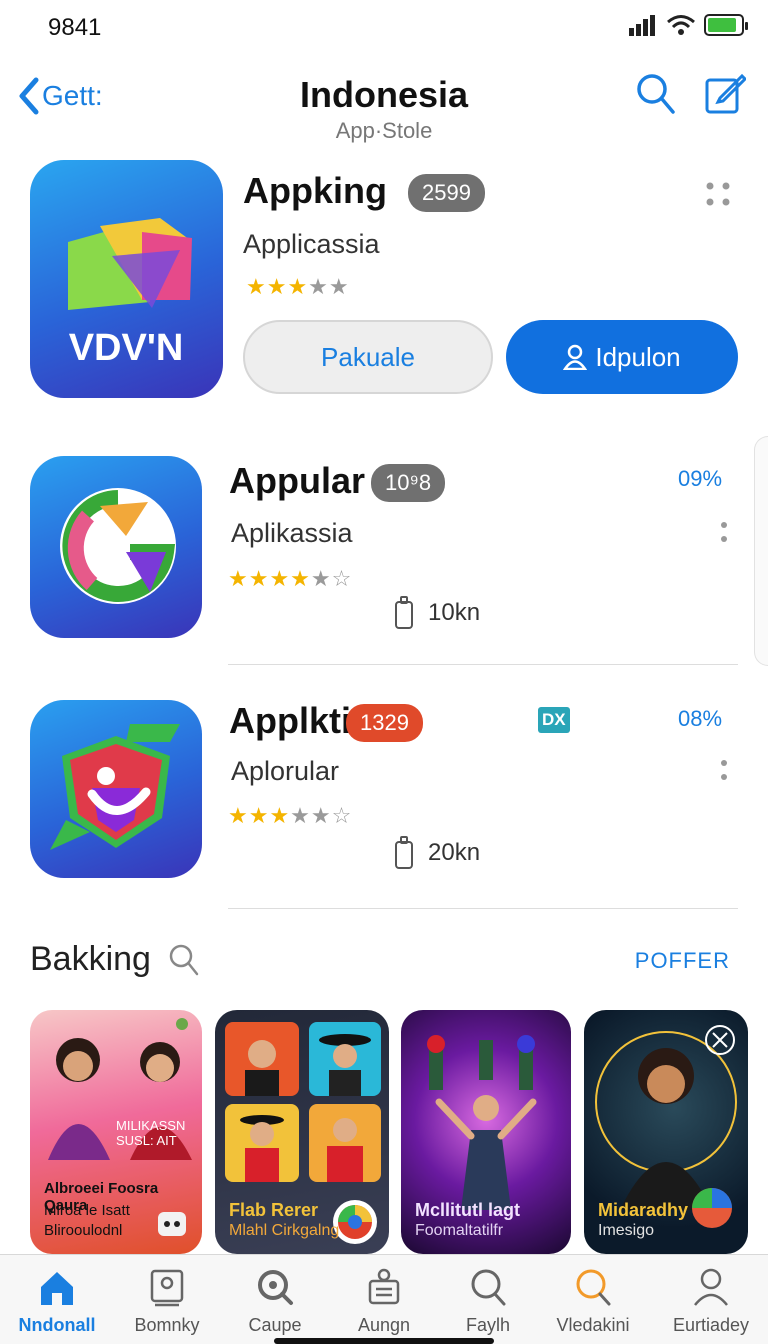 This screenshot has height=1344, width=768. Describe the element at coordinates (638, 356) in the screenshot. I see `primary-action-label: Idpulon` at that location.